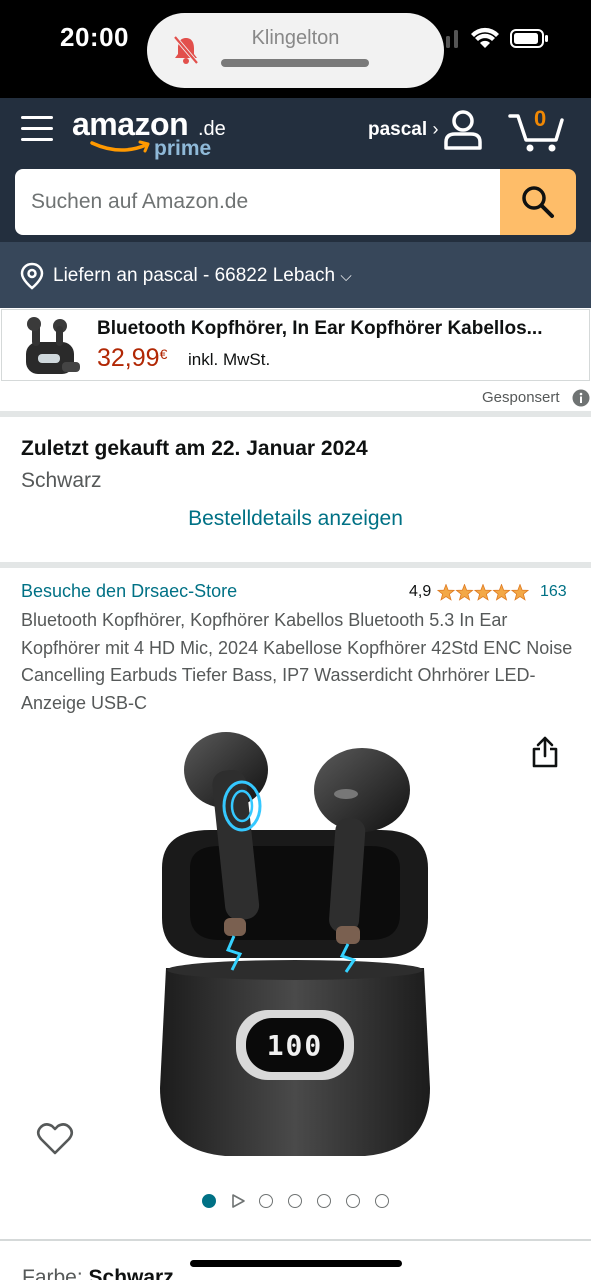 The width and height of the screenshot is (591, 1280). I want to click on ad-price-currency: €, so click(163, 354).